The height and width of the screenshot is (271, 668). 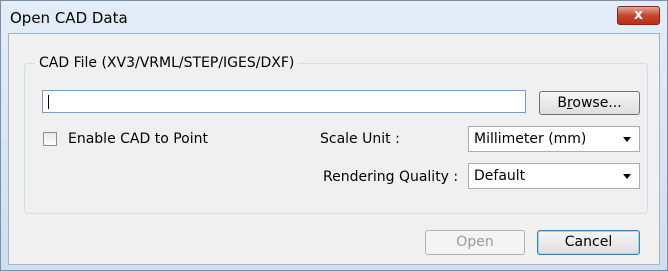 What do you see at coordinates (391, 177) in the screenshot?
I see `rendering-quality-label: Rendering Quality :` at bounding box center [391, 177].